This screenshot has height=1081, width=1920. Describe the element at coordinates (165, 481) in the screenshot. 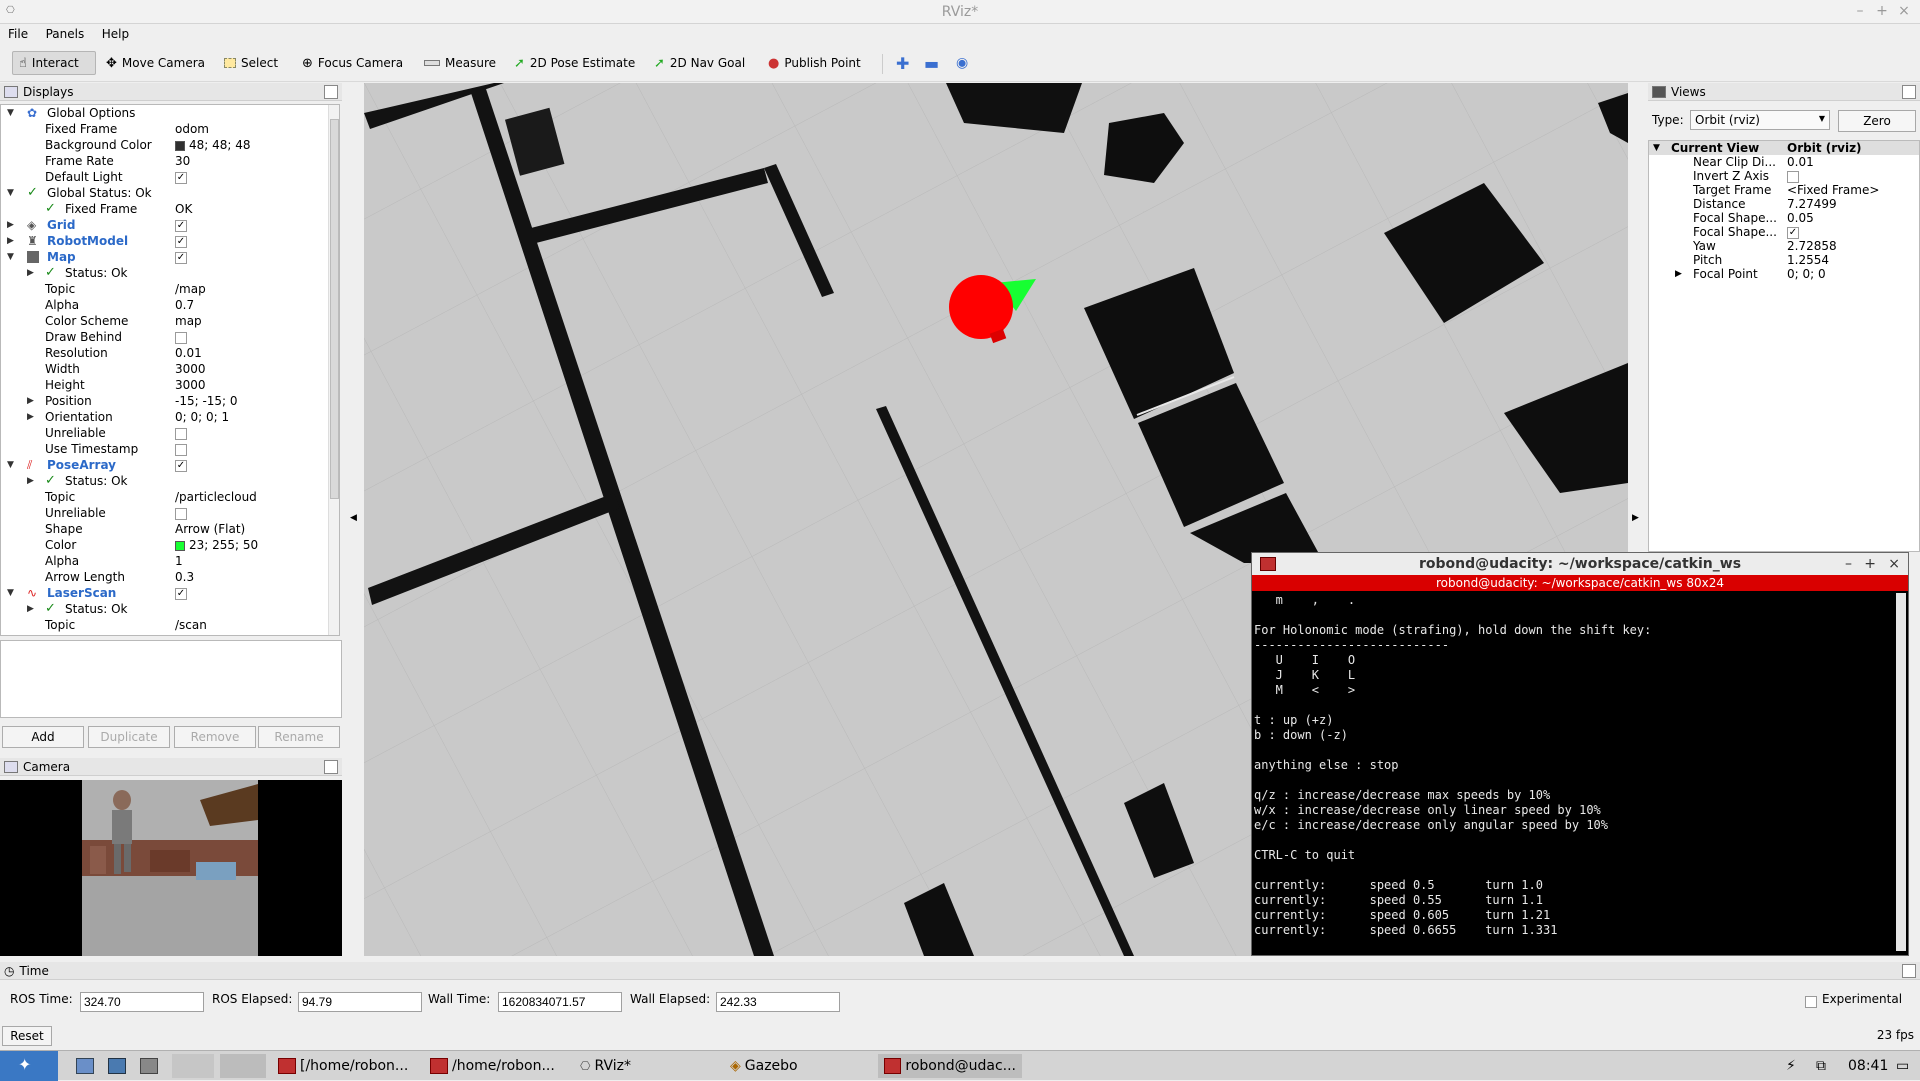

I see `tree-row-pa-status: ▶ ✓ Status: Ok` at that location.